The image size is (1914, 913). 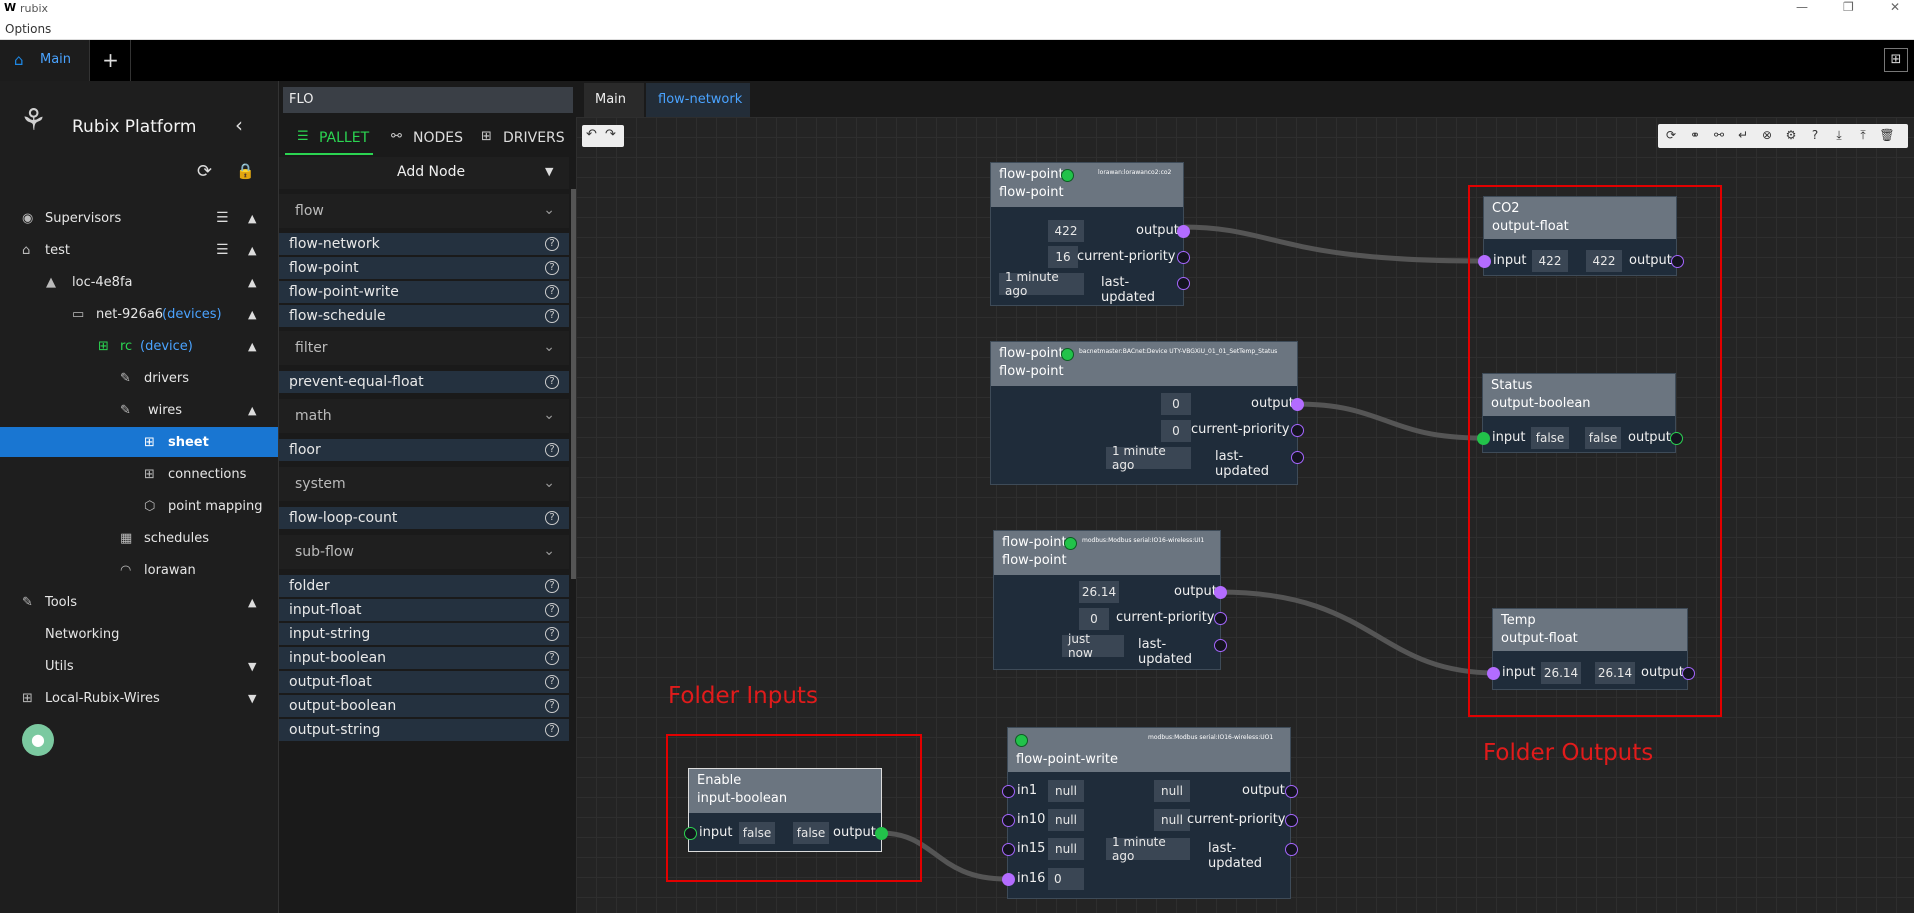 What do you see at coordinates (424, 484) in the screenshot?
I see `group-system: system ⌄` at bounding box center [424, 484].